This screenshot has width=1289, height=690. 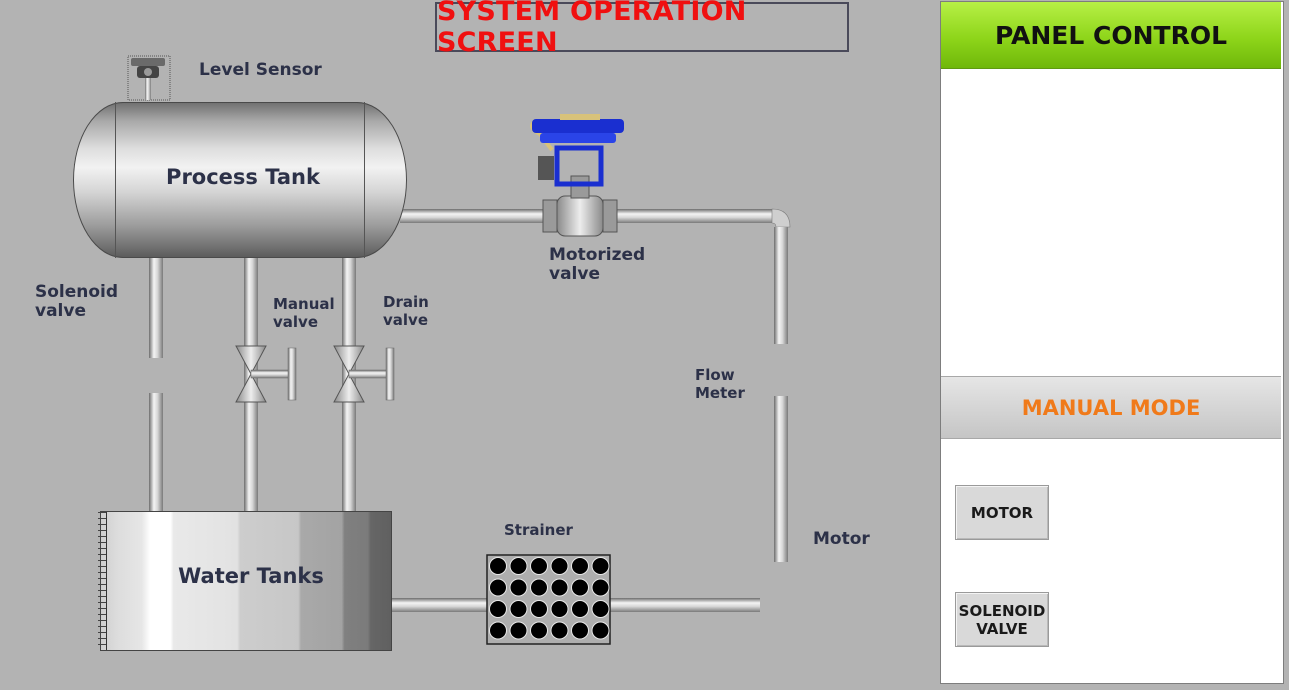 What do you see at coordinates (406, 311) in the screenshot?
I see `drain-valve-label: Drain valve` at bounding box center [406, 311].